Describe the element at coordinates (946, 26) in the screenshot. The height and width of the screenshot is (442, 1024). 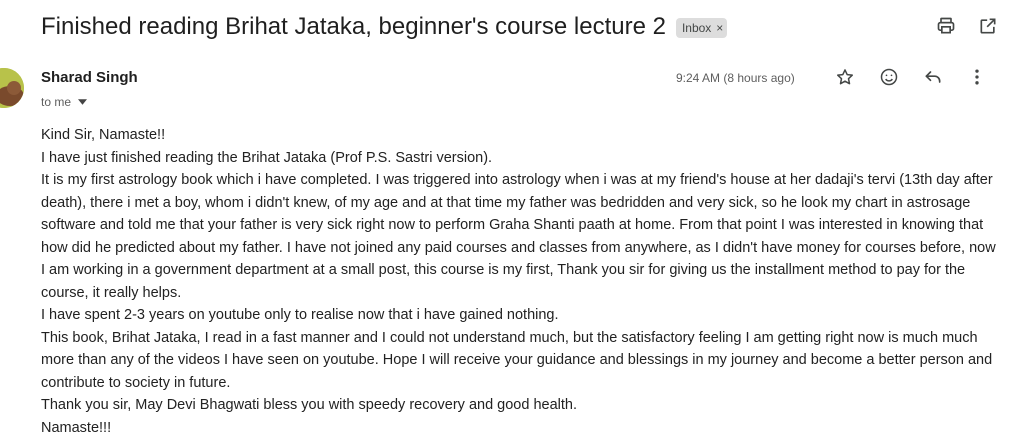
I see `print-icon` at that location.